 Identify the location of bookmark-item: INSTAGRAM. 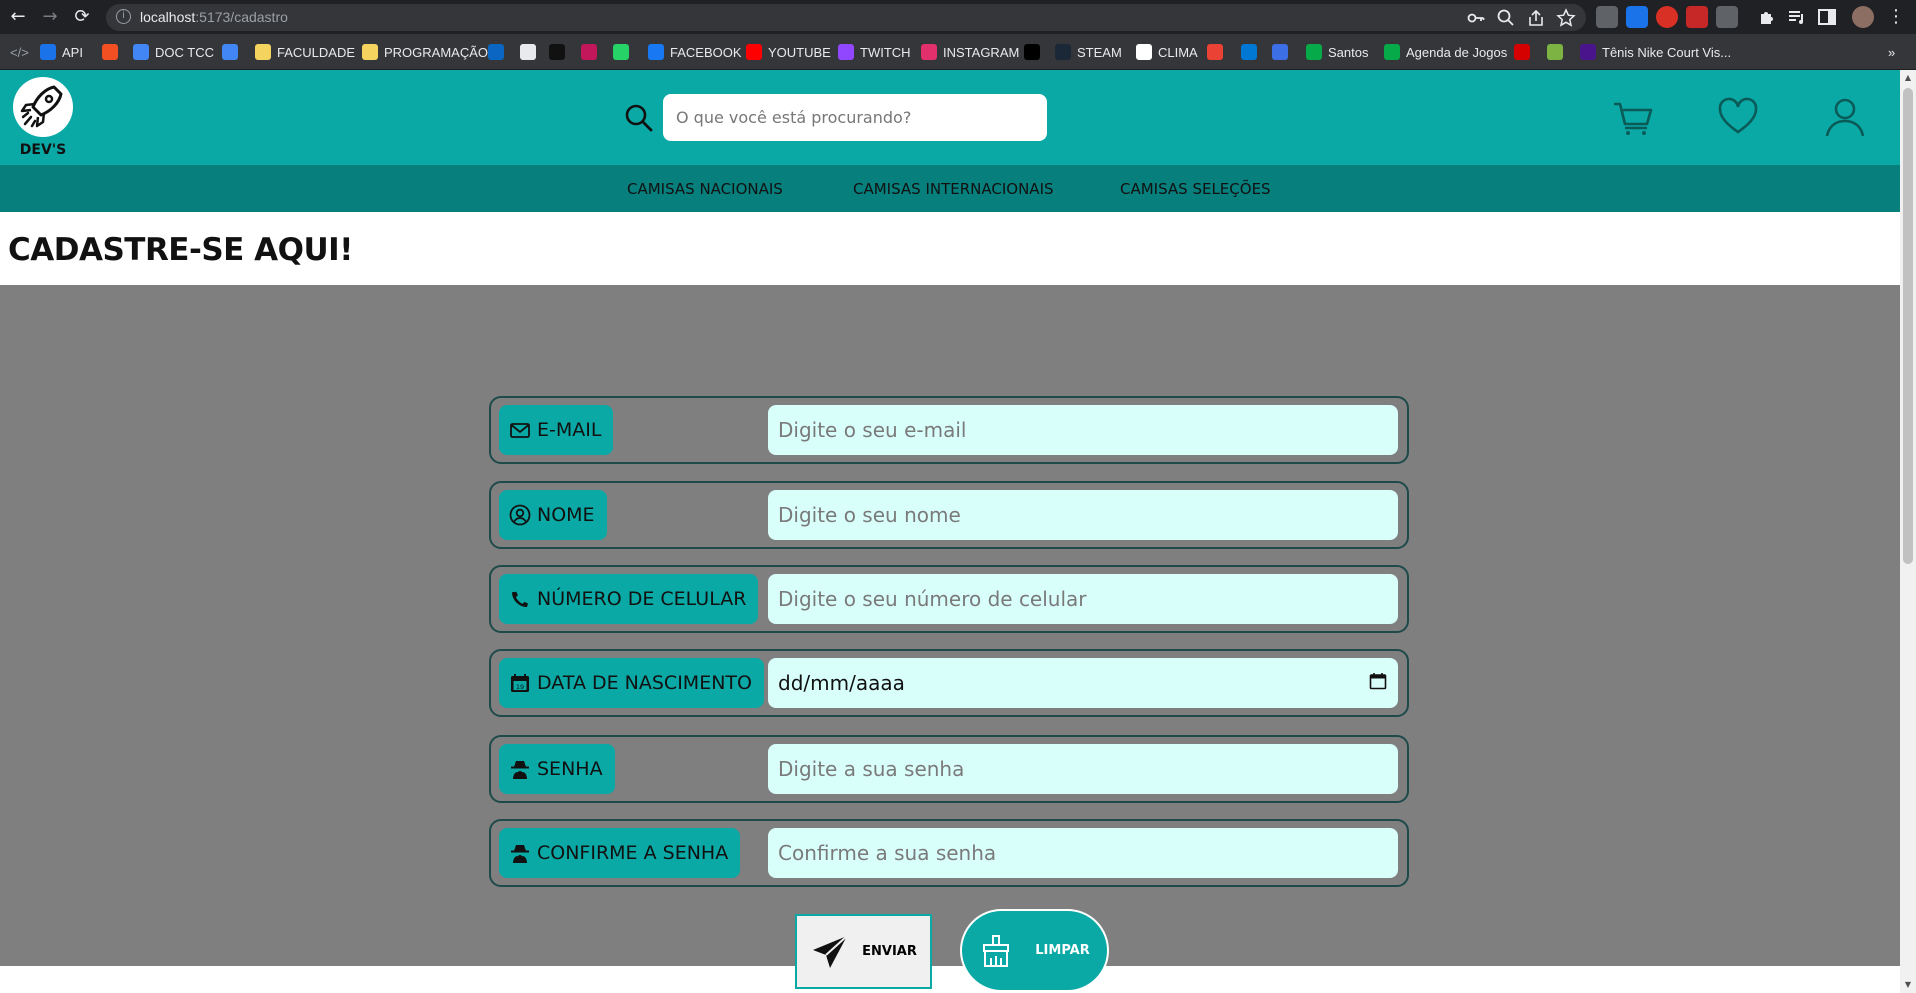
(970, 52).